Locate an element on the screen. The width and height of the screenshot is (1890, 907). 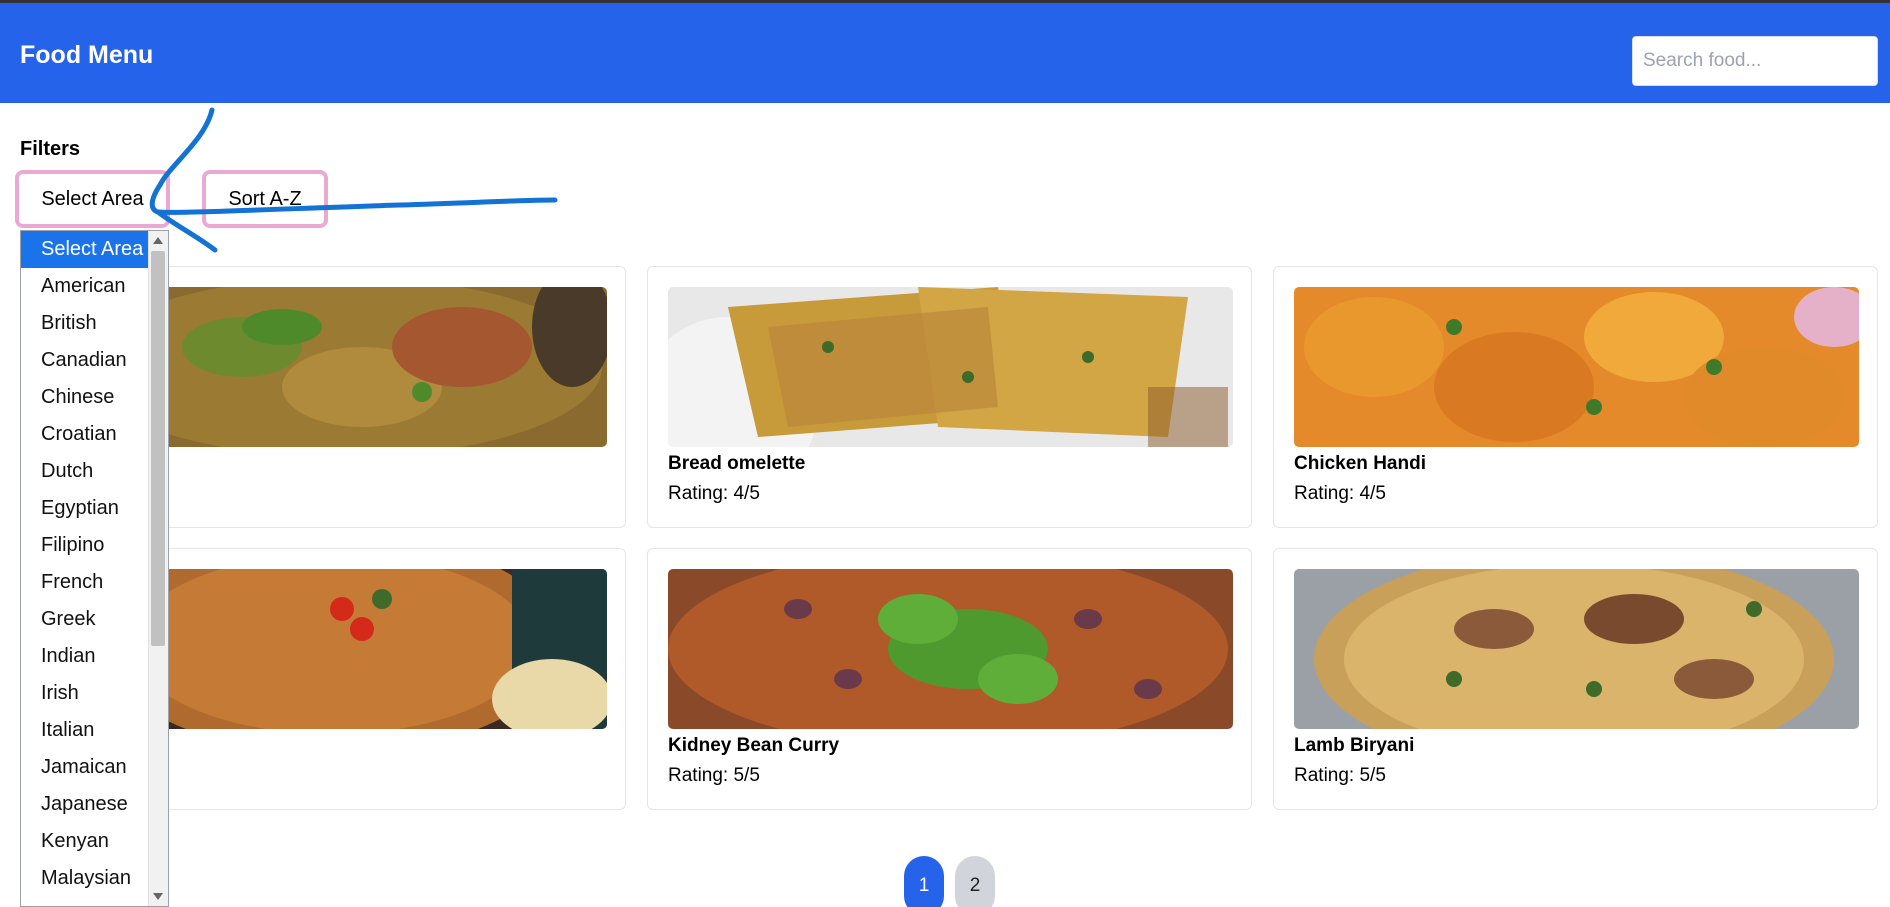
food-title: Kidney Bean Curry is located at coordinates (754, 745).